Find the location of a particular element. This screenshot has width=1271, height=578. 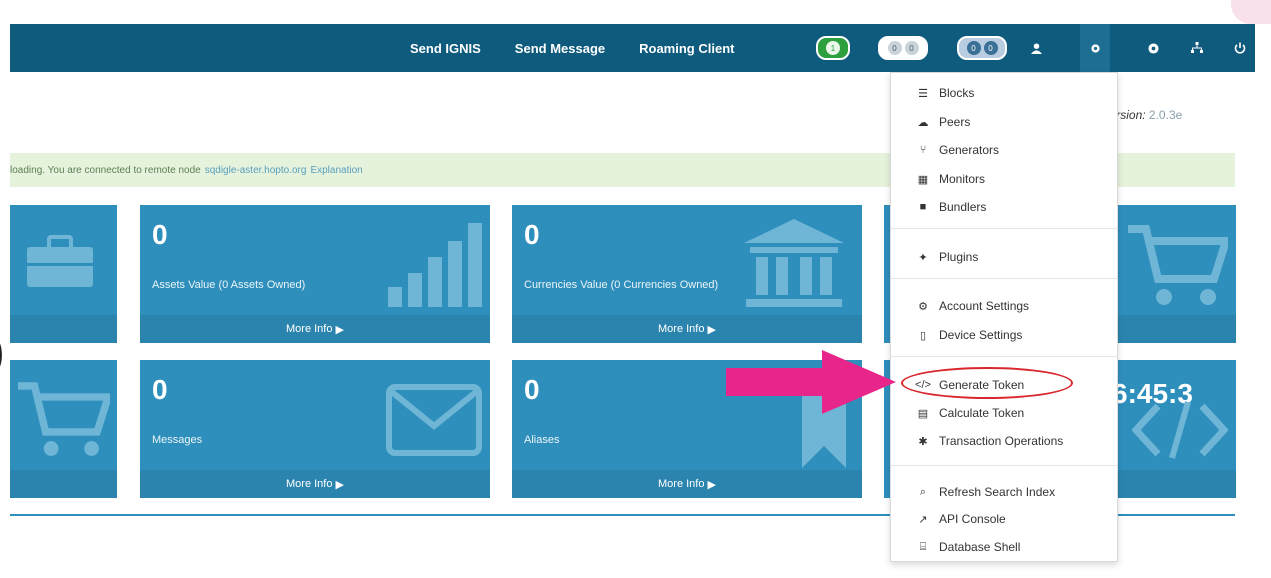

assets-count: 0 is located at coordinates (160, 234).